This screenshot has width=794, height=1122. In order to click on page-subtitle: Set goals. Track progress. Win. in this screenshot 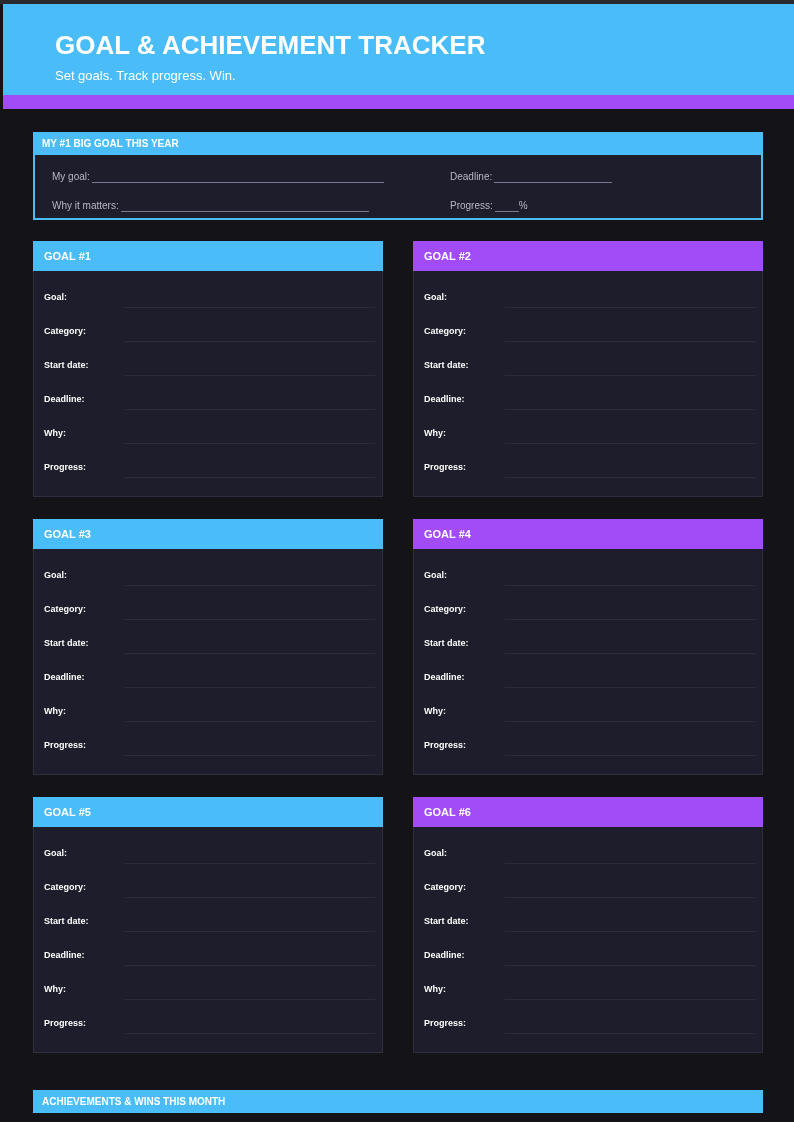, I will do `click(146, 75)`.